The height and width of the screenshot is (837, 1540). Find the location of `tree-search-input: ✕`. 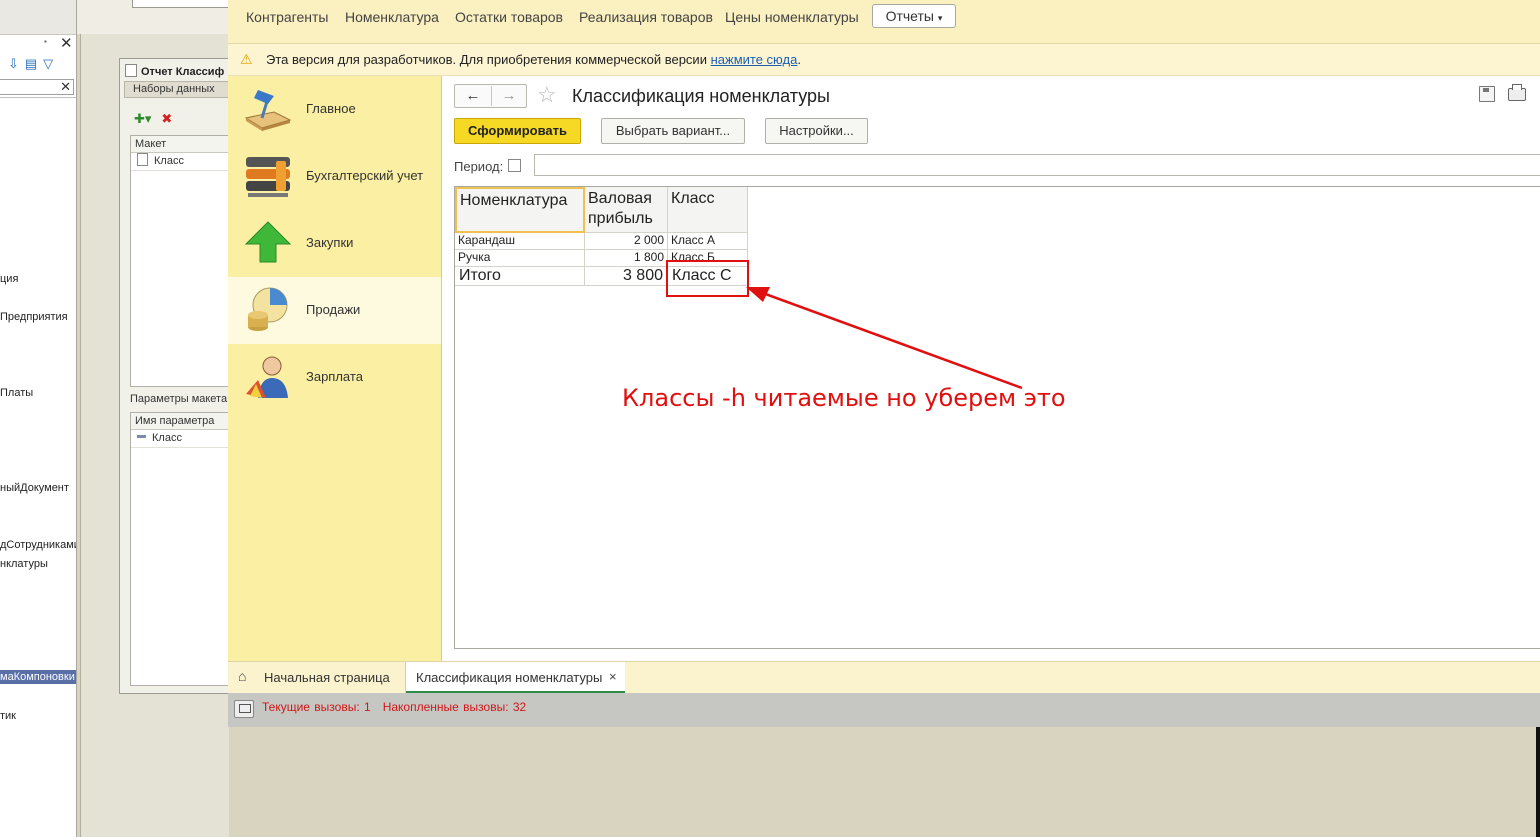

tree-search-input: ✕ is located at coordinates (37, 87).